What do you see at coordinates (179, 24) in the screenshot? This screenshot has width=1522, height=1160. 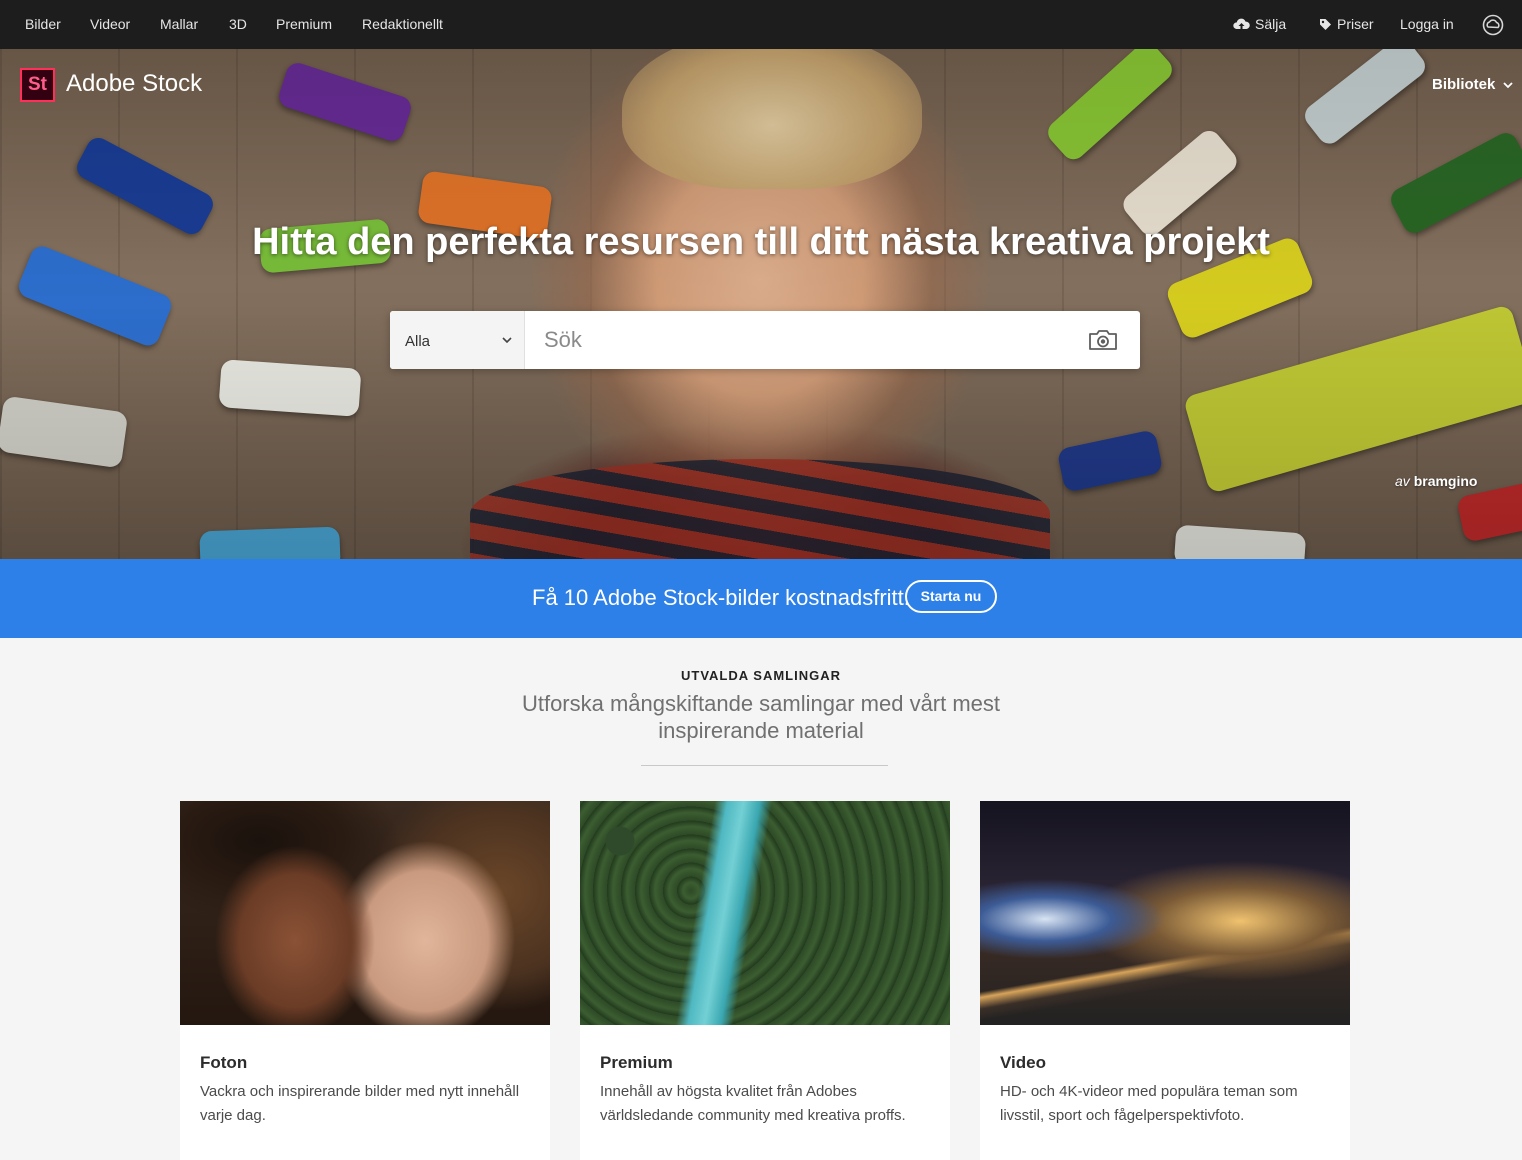 I see `nav-item-mallar: Mallar` at bounding box center [179, 24].